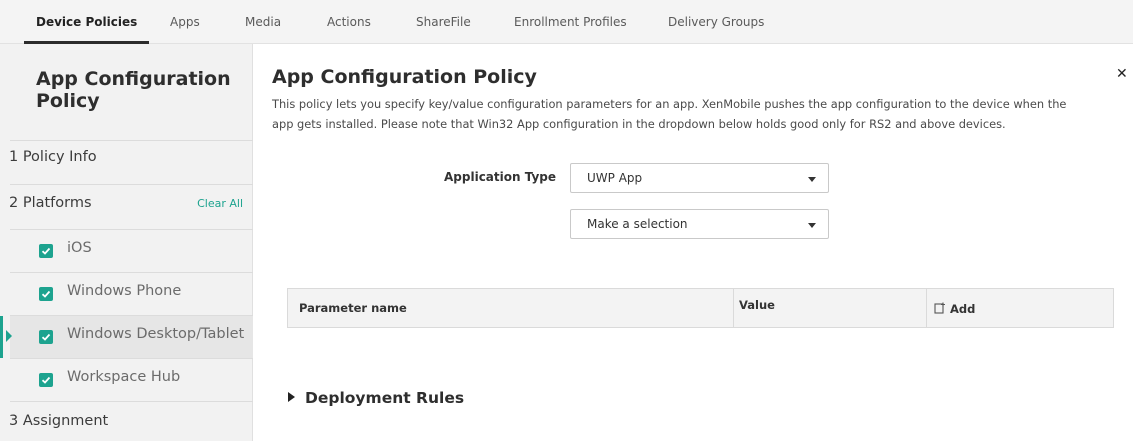 This screenshot has height=441, width=1133. I want to click on tab-actions: Actions, so click(349, 22).